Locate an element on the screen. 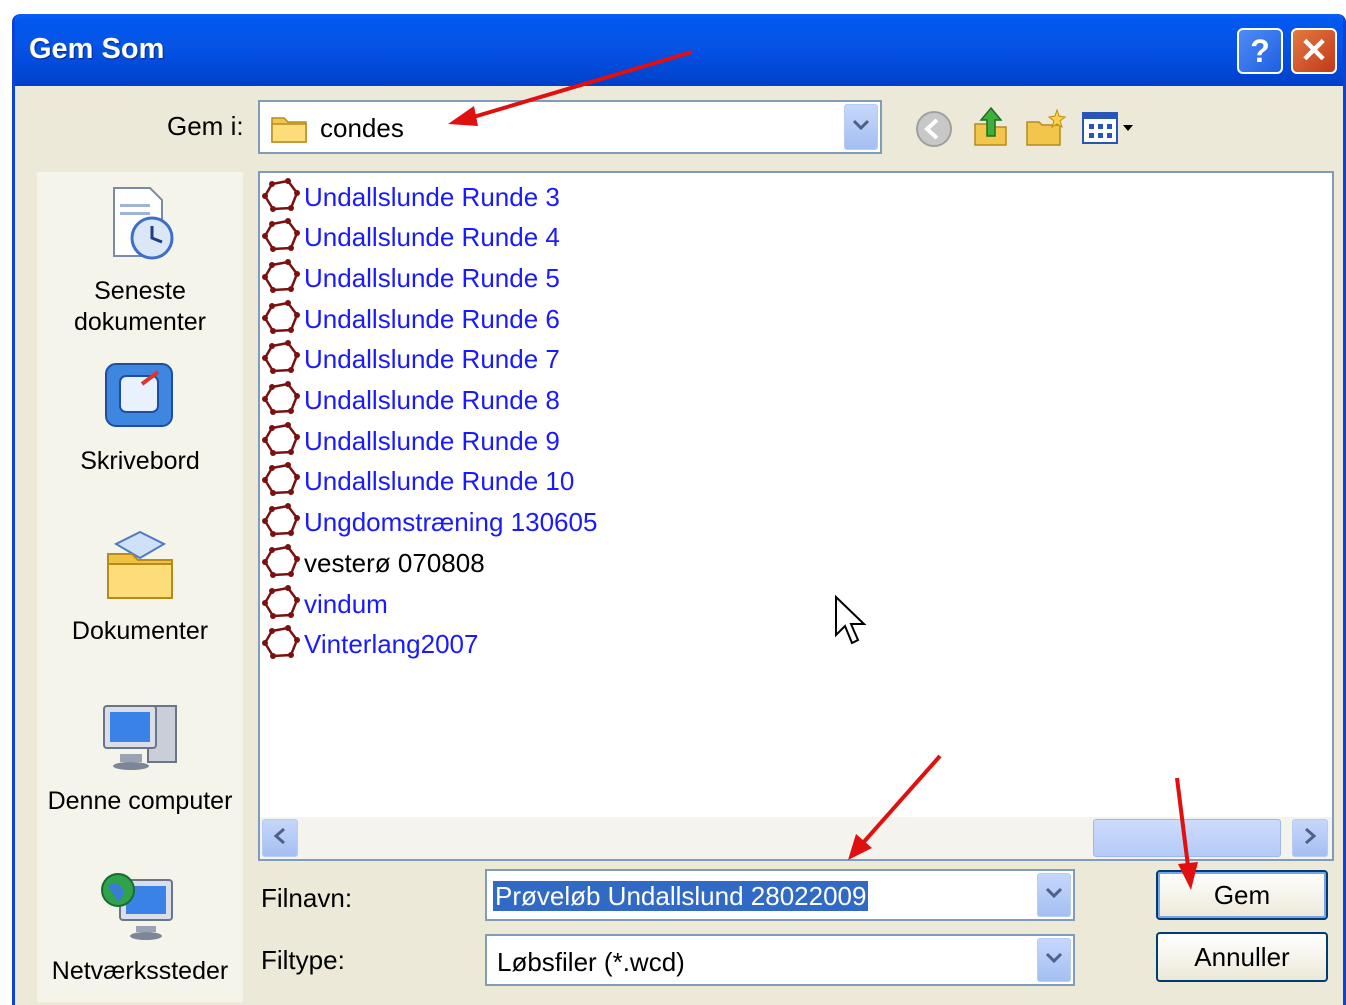 The image size is (1346, 1005). close-button: ✕ is located at coordinates (1314, 51).